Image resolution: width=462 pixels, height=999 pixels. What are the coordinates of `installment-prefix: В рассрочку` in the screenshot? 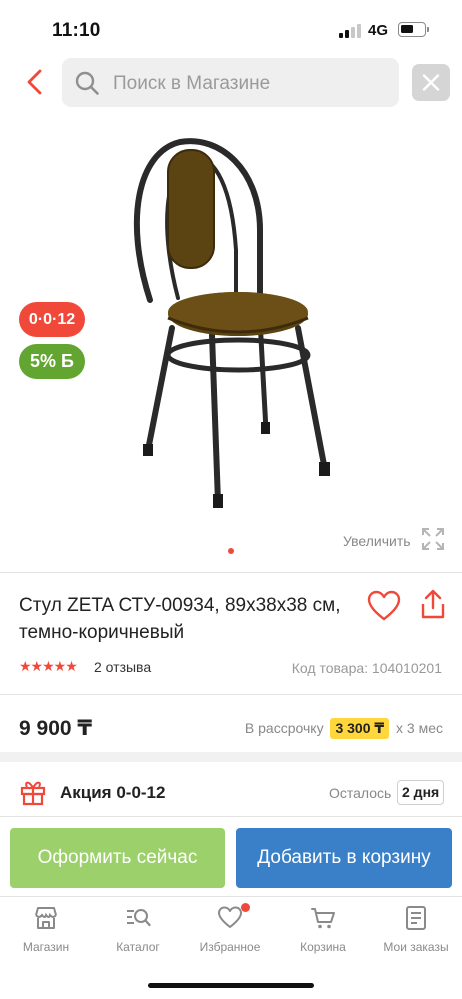 It's located at (284, 728).